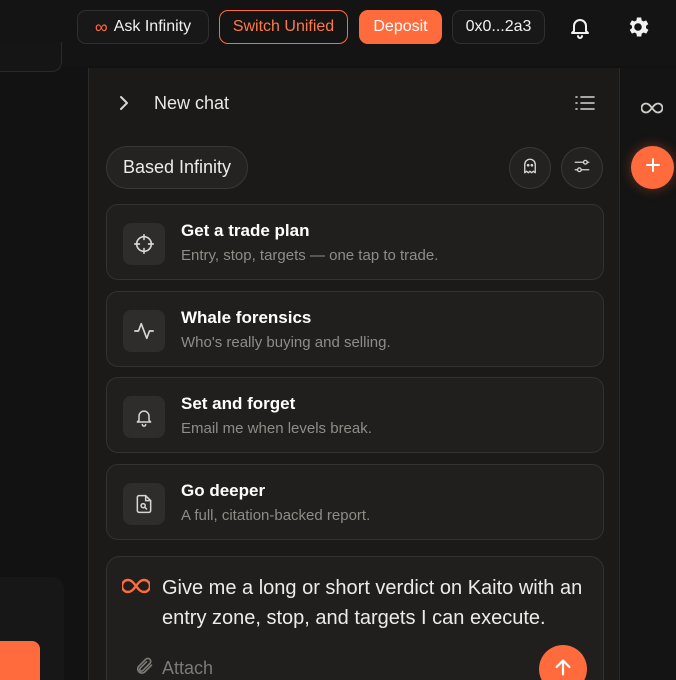 The image size is (676, 680). Describe the element at coordinates (152, 26) in the screenshot. I see `ask-infinity-label: Ask Infinity` at that location.